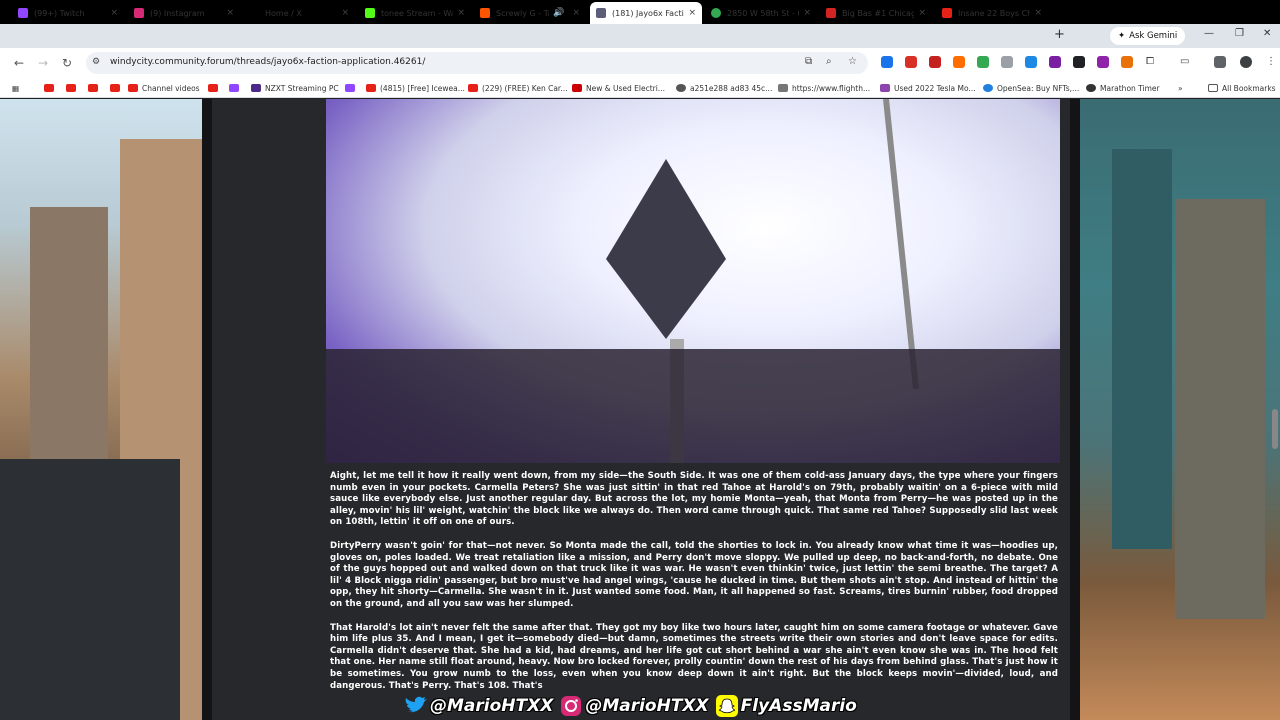 The image size is (1280, 720). I want to click on tab-yelp: Big Bas #1 Chicago ×, so click(876, 13).